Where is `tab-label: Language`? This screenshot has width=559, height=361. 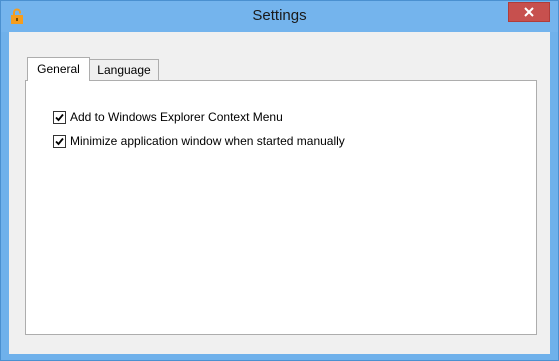
tab-label: Language is located at coordinates (124, 70).